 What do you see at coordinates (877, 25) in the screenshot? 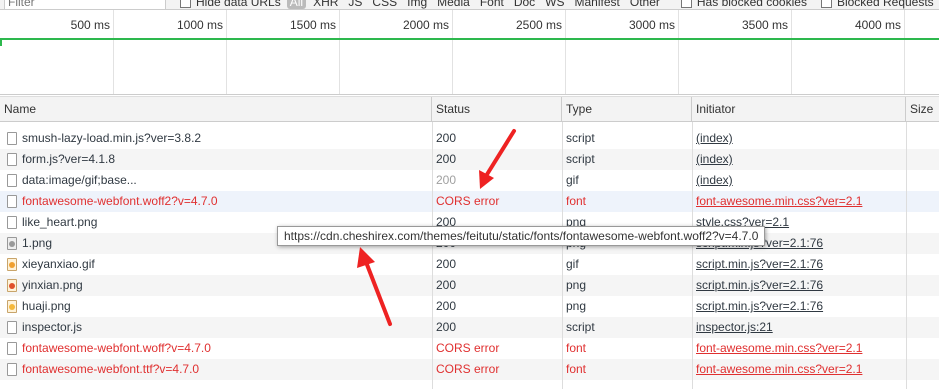
I see `timeline-tick-label: 4000 ms` at bounding box center [877, 25].